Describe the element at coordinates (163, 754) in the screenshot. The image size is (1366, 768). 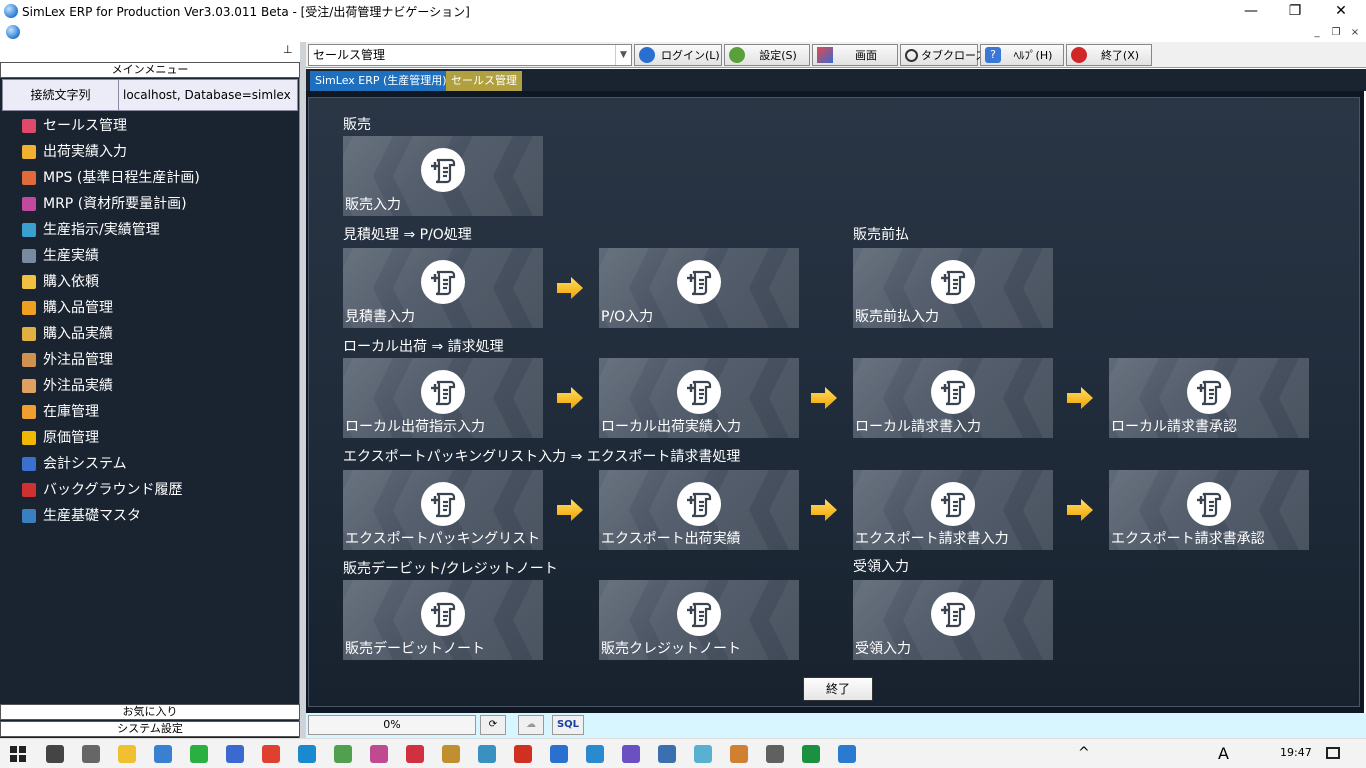
I see `taskbar-monitor-icon` at that location.